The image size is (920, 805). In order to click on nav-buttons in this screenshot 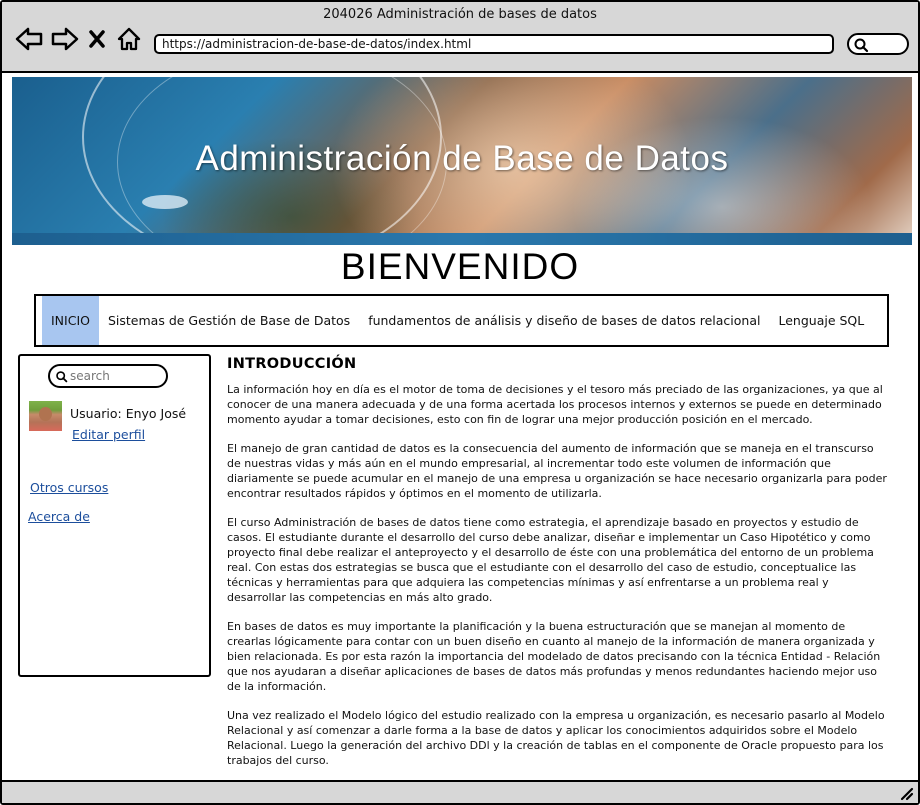, I will do `click(79, 39)`.